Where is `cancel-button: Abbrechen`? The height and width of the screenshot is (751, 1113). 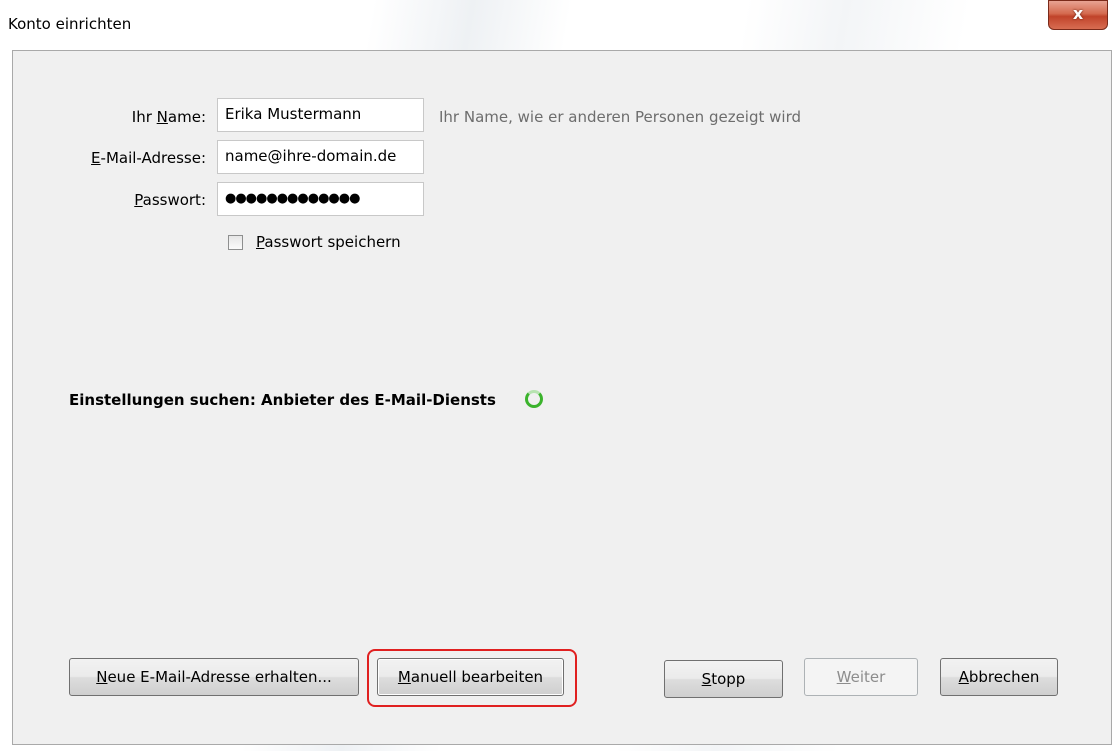
cancel-button: Abbrechen is located at coordinates (999, 677).